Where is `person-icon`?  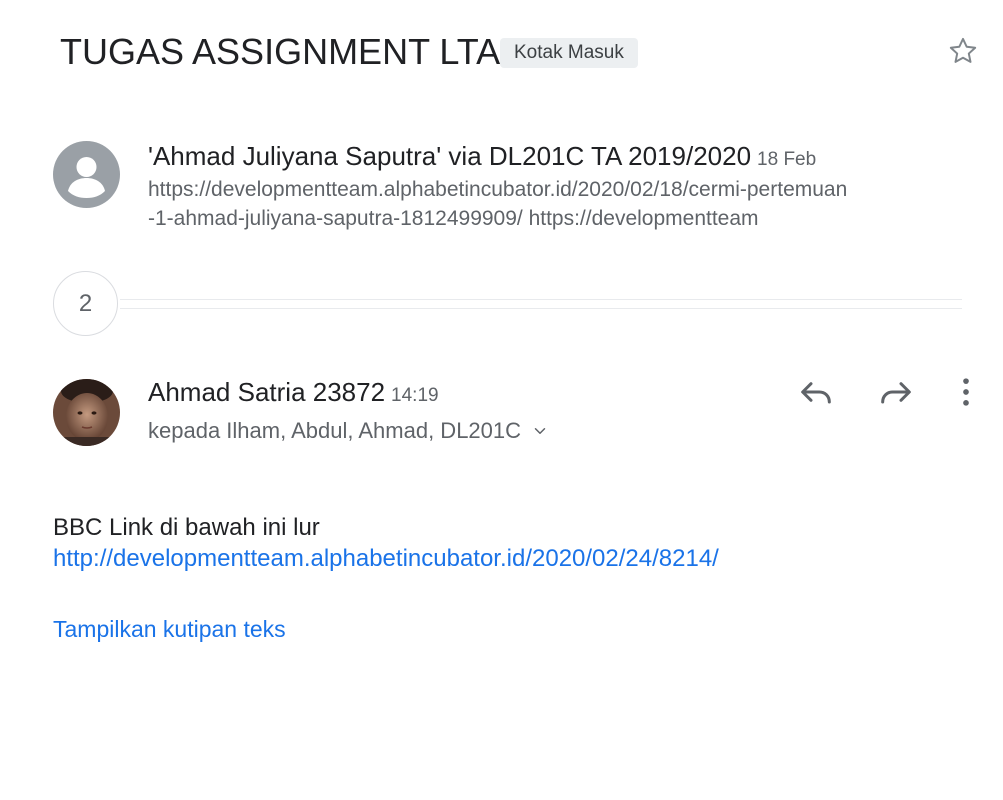
person-icon is located at coordinates (86, 177).